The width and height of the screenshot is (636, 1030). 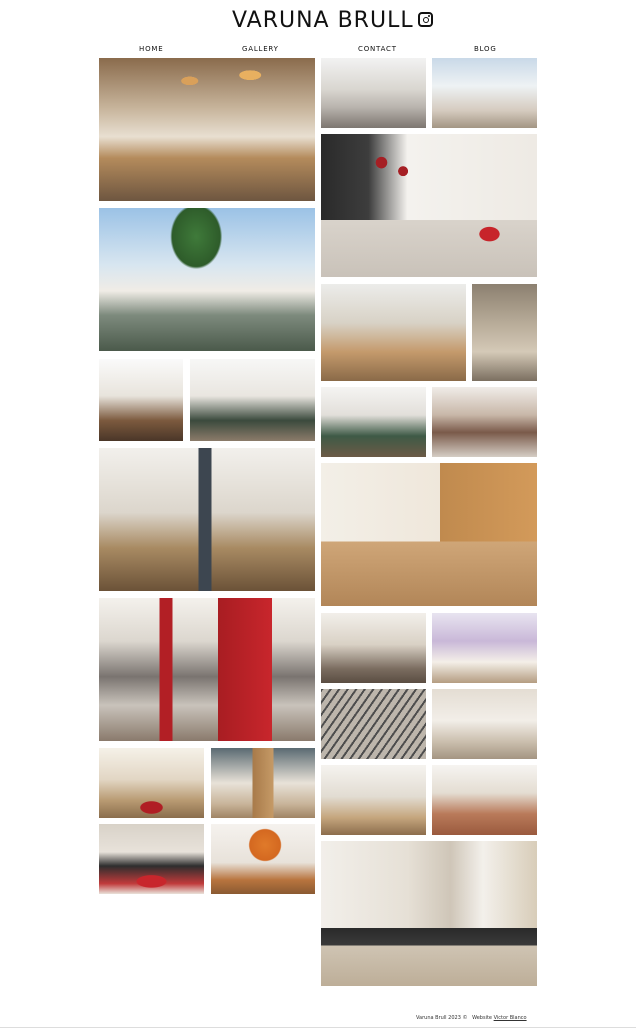 I want to click on nav-gallery: GALLERY, so click(x=260, y=49).